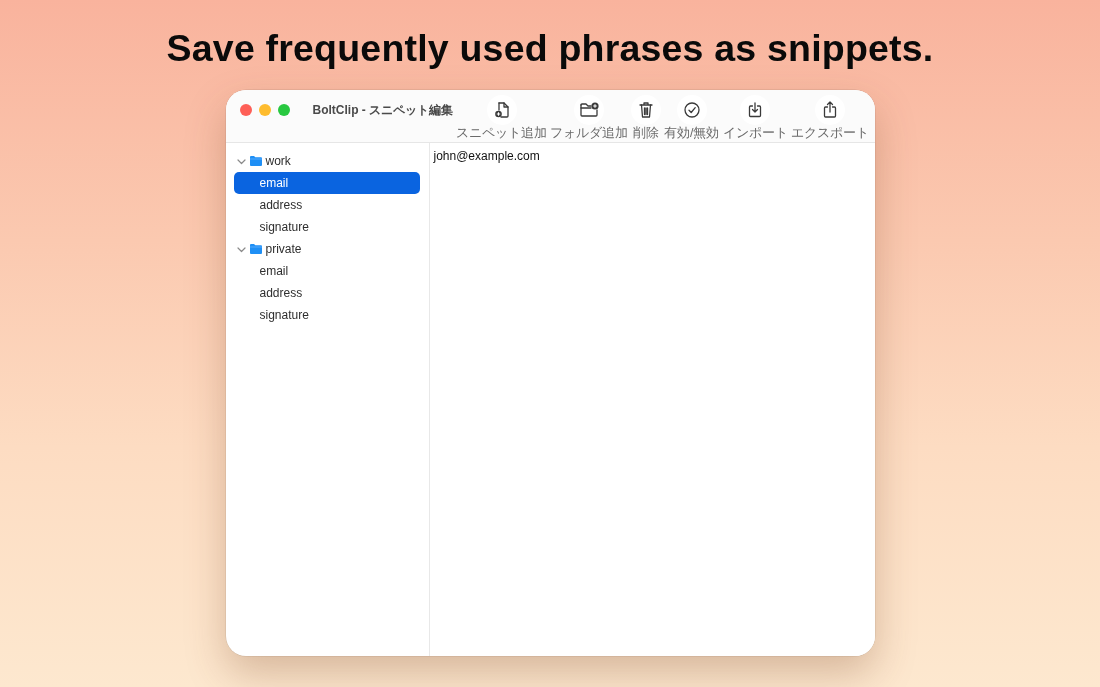 Image resolution: width=1100 pixels, height=687 pixels. Describe the element at coordinates (692, 117) in the screenshot. I see `toolbar-button: 有効/無効` at that location.